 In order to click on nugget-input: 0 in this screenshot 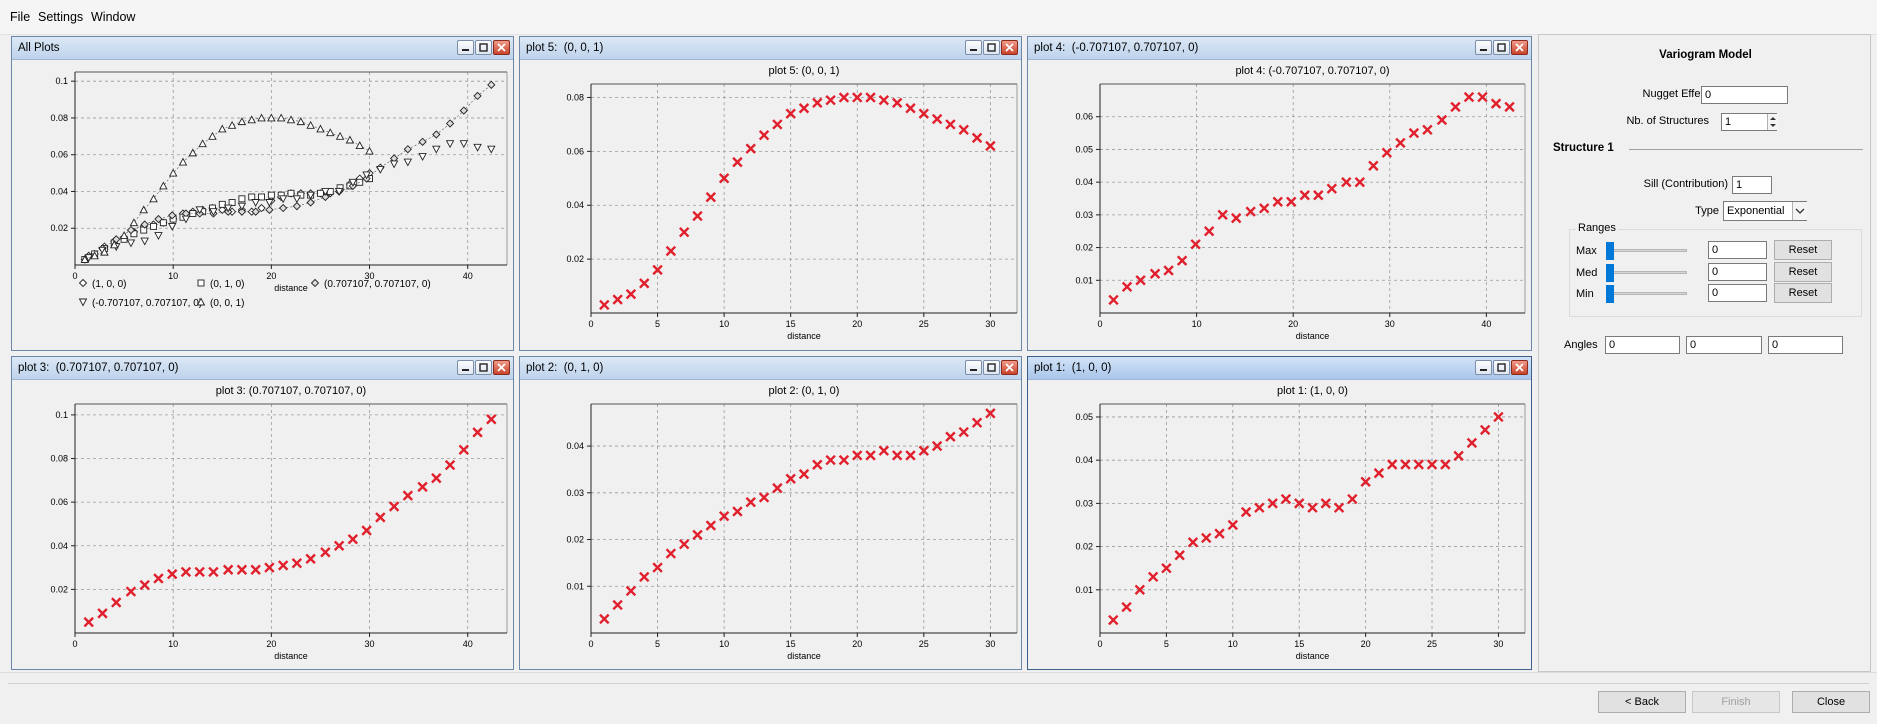, I will do `click(1744, 95)`.